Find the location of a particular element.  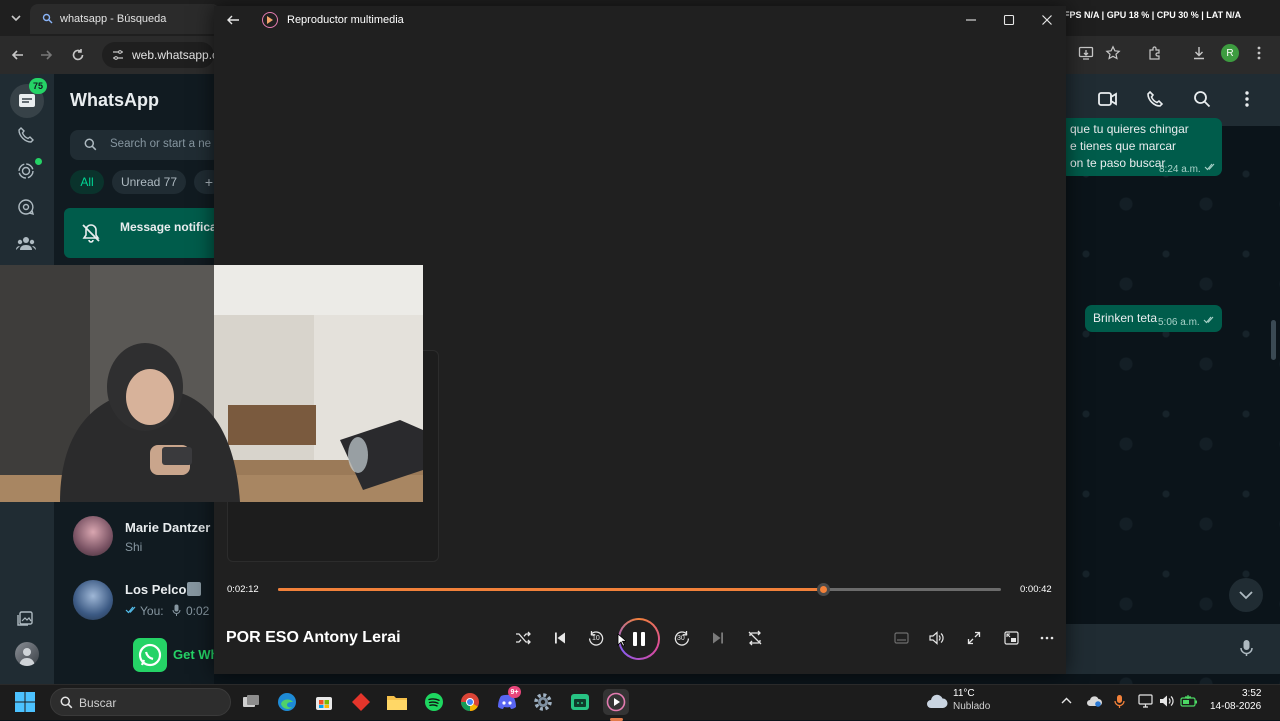

chat-avatar is located at coordinates (93, 536).